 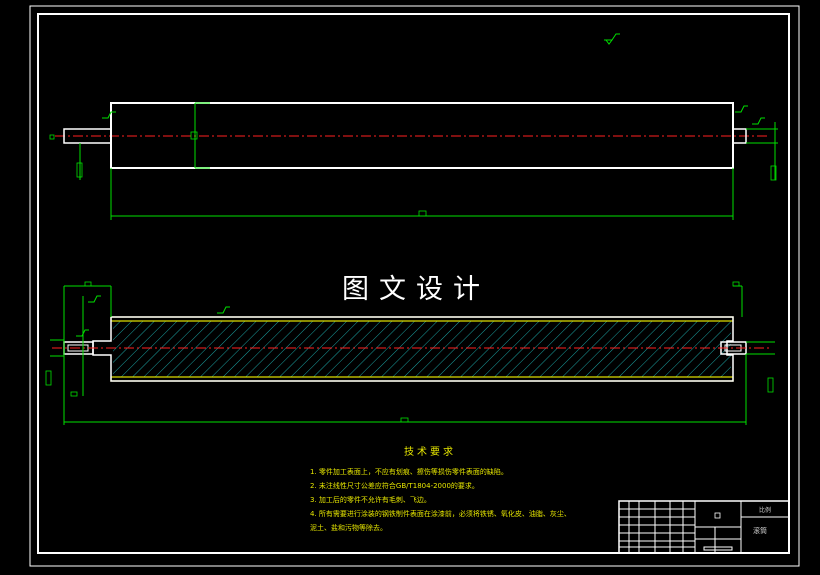 What do you see at coordinates (765, 510) in the screenshot?
I see `title-block-scale: 比例` at bounding box center [765, 510].